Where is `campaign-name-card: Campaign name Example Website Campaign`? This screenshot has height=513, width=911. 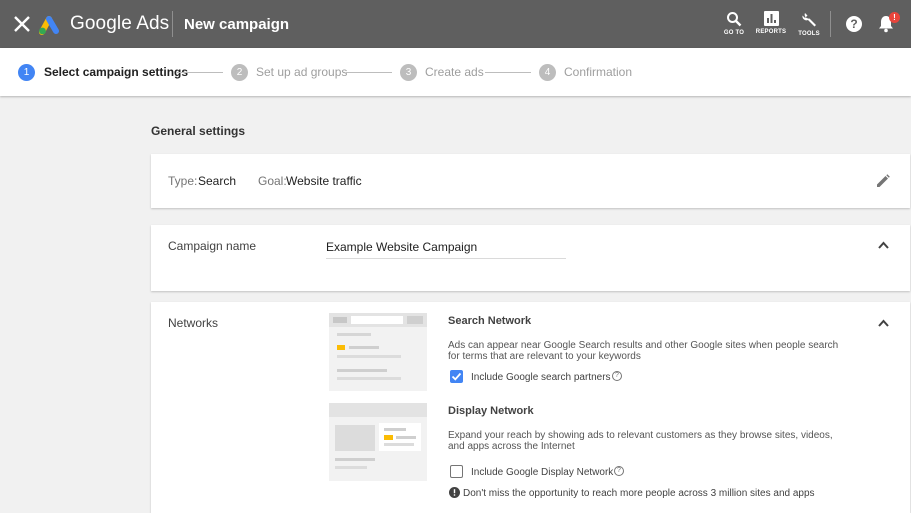 campaign-name-card: Campaign name Example Website Campaign is located at coordinates (530, 258).